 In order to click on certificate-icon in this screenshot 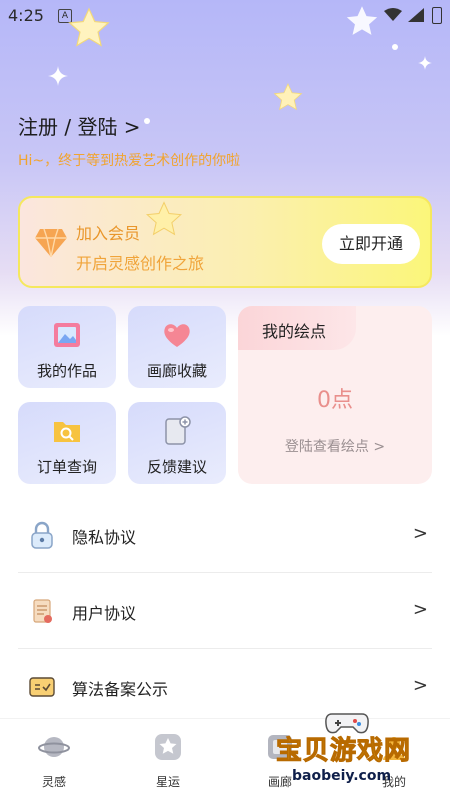, I will do `click(42, 687)`.